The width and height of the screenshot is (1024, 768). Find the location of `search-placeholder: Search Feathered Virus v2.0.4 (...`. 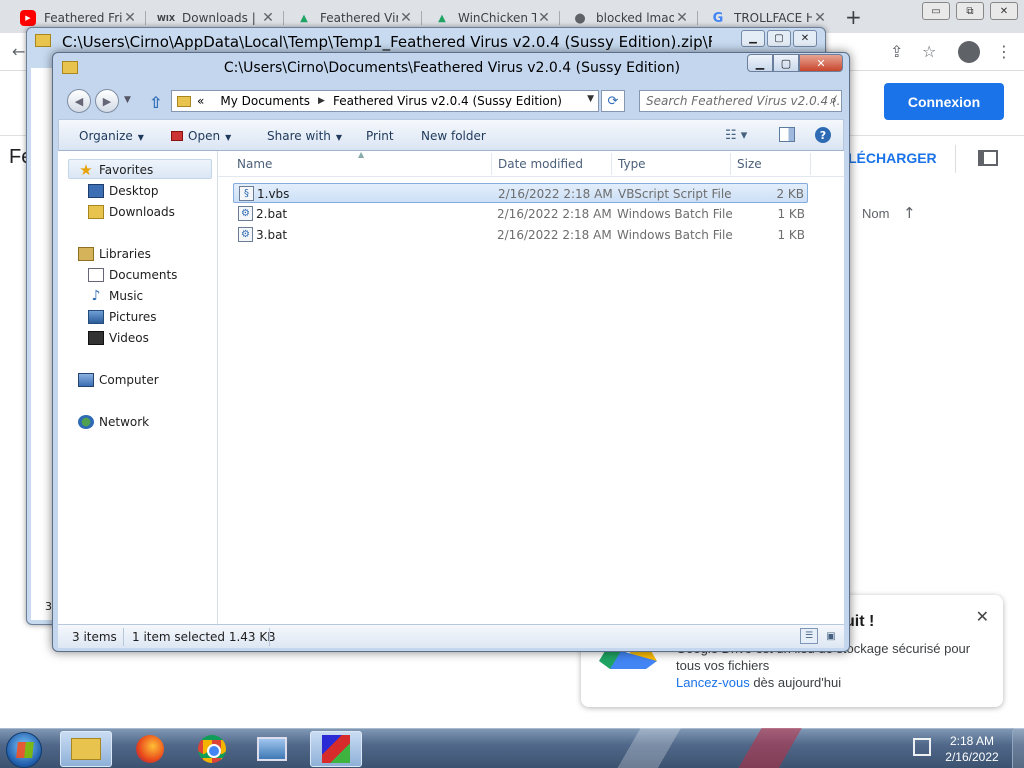

search-placeholder: Search Feathered Virus v2.0.4 (... is located at coordinates (744, 101).